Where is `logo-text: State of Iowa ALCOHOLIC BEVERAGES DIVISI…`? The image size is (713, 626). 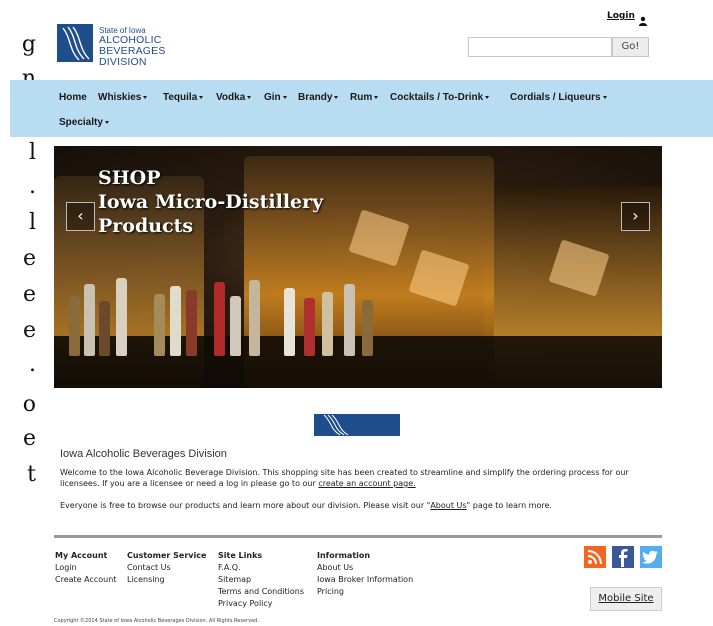
logo-text: State of Iowa ALCOHOLIC BEVERAGES DIVISI… is located at coordinates (153, 47).